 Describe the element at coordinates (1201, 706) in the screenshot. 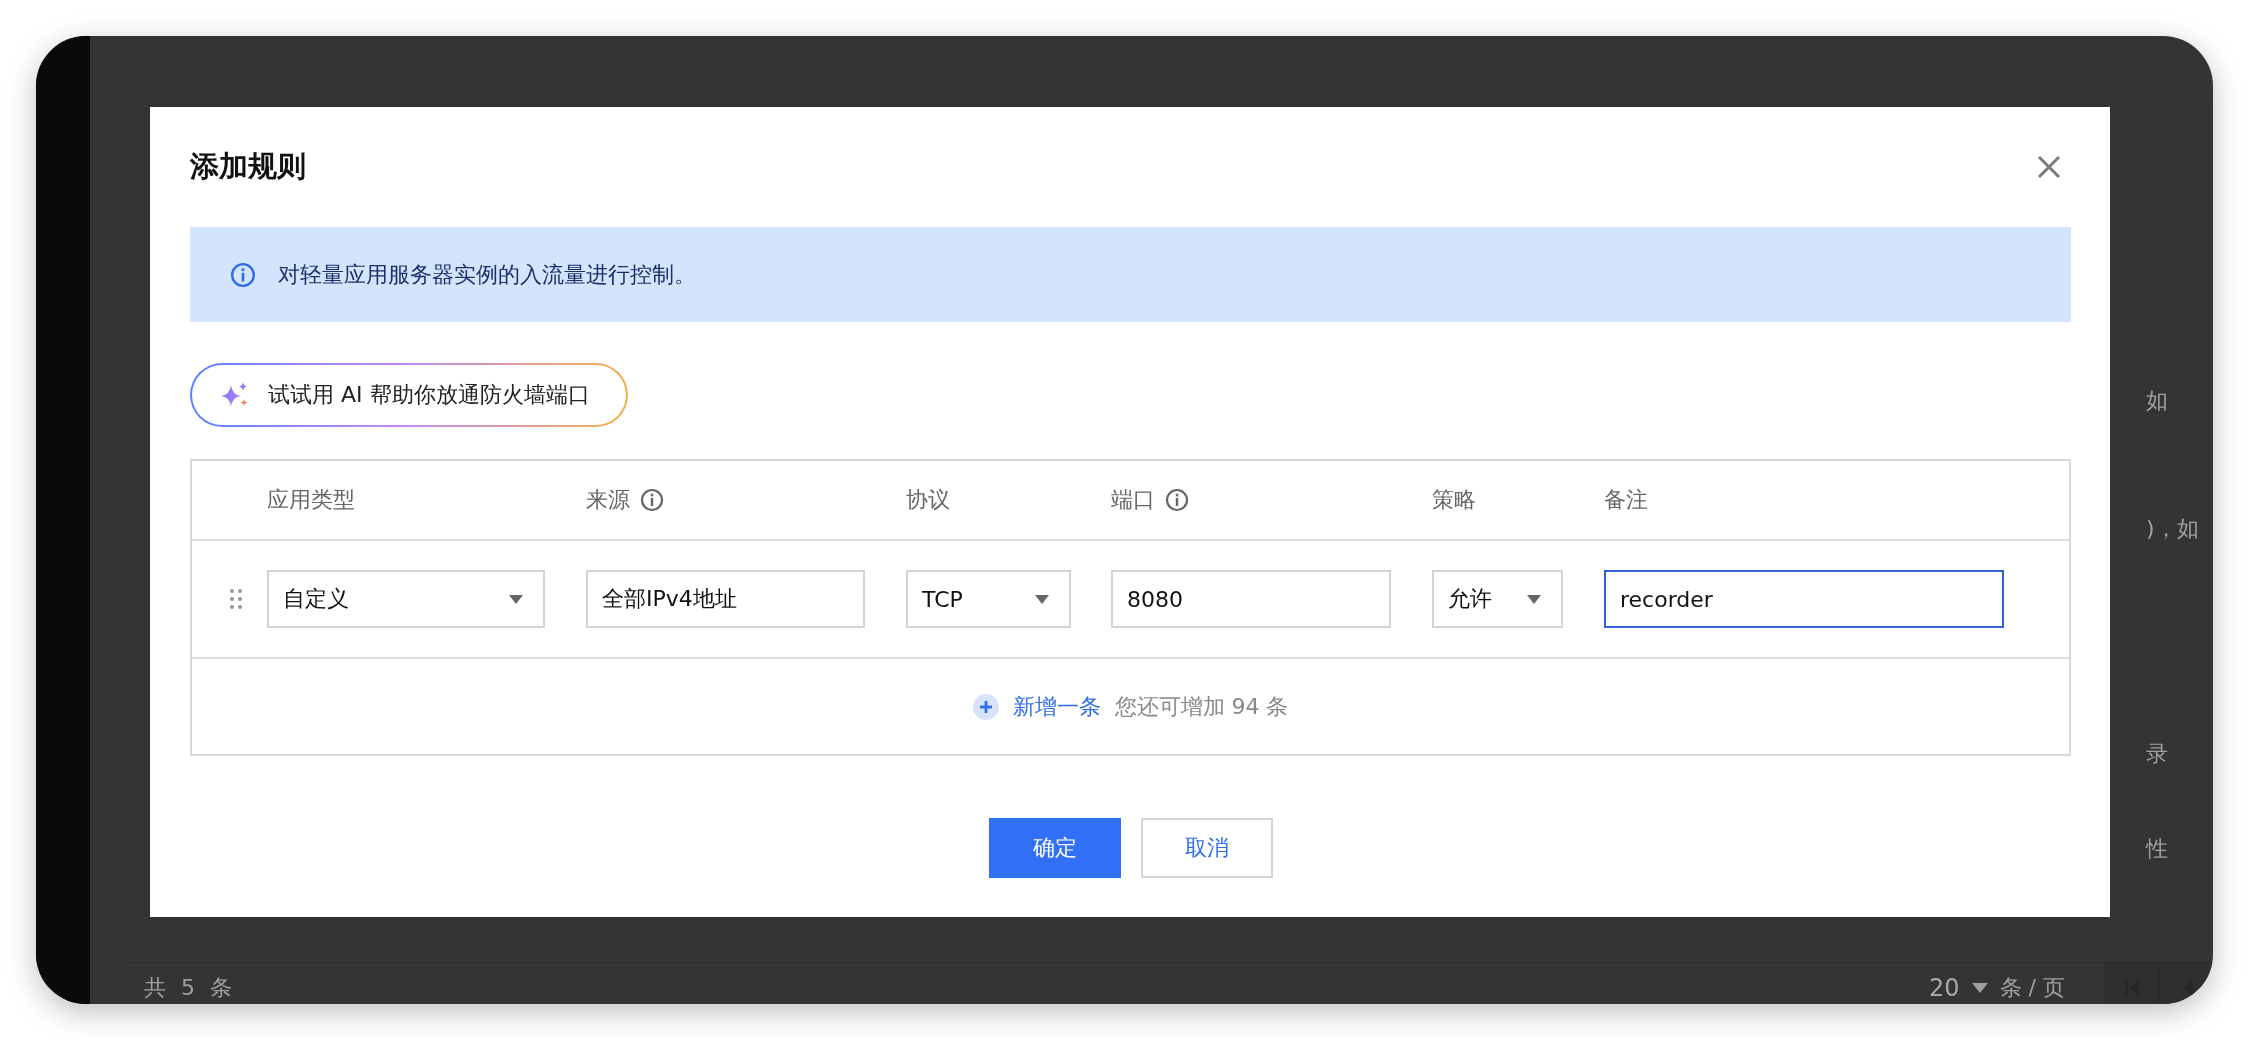

I see `remaining-count: 您还可增加 94 条` at that location.